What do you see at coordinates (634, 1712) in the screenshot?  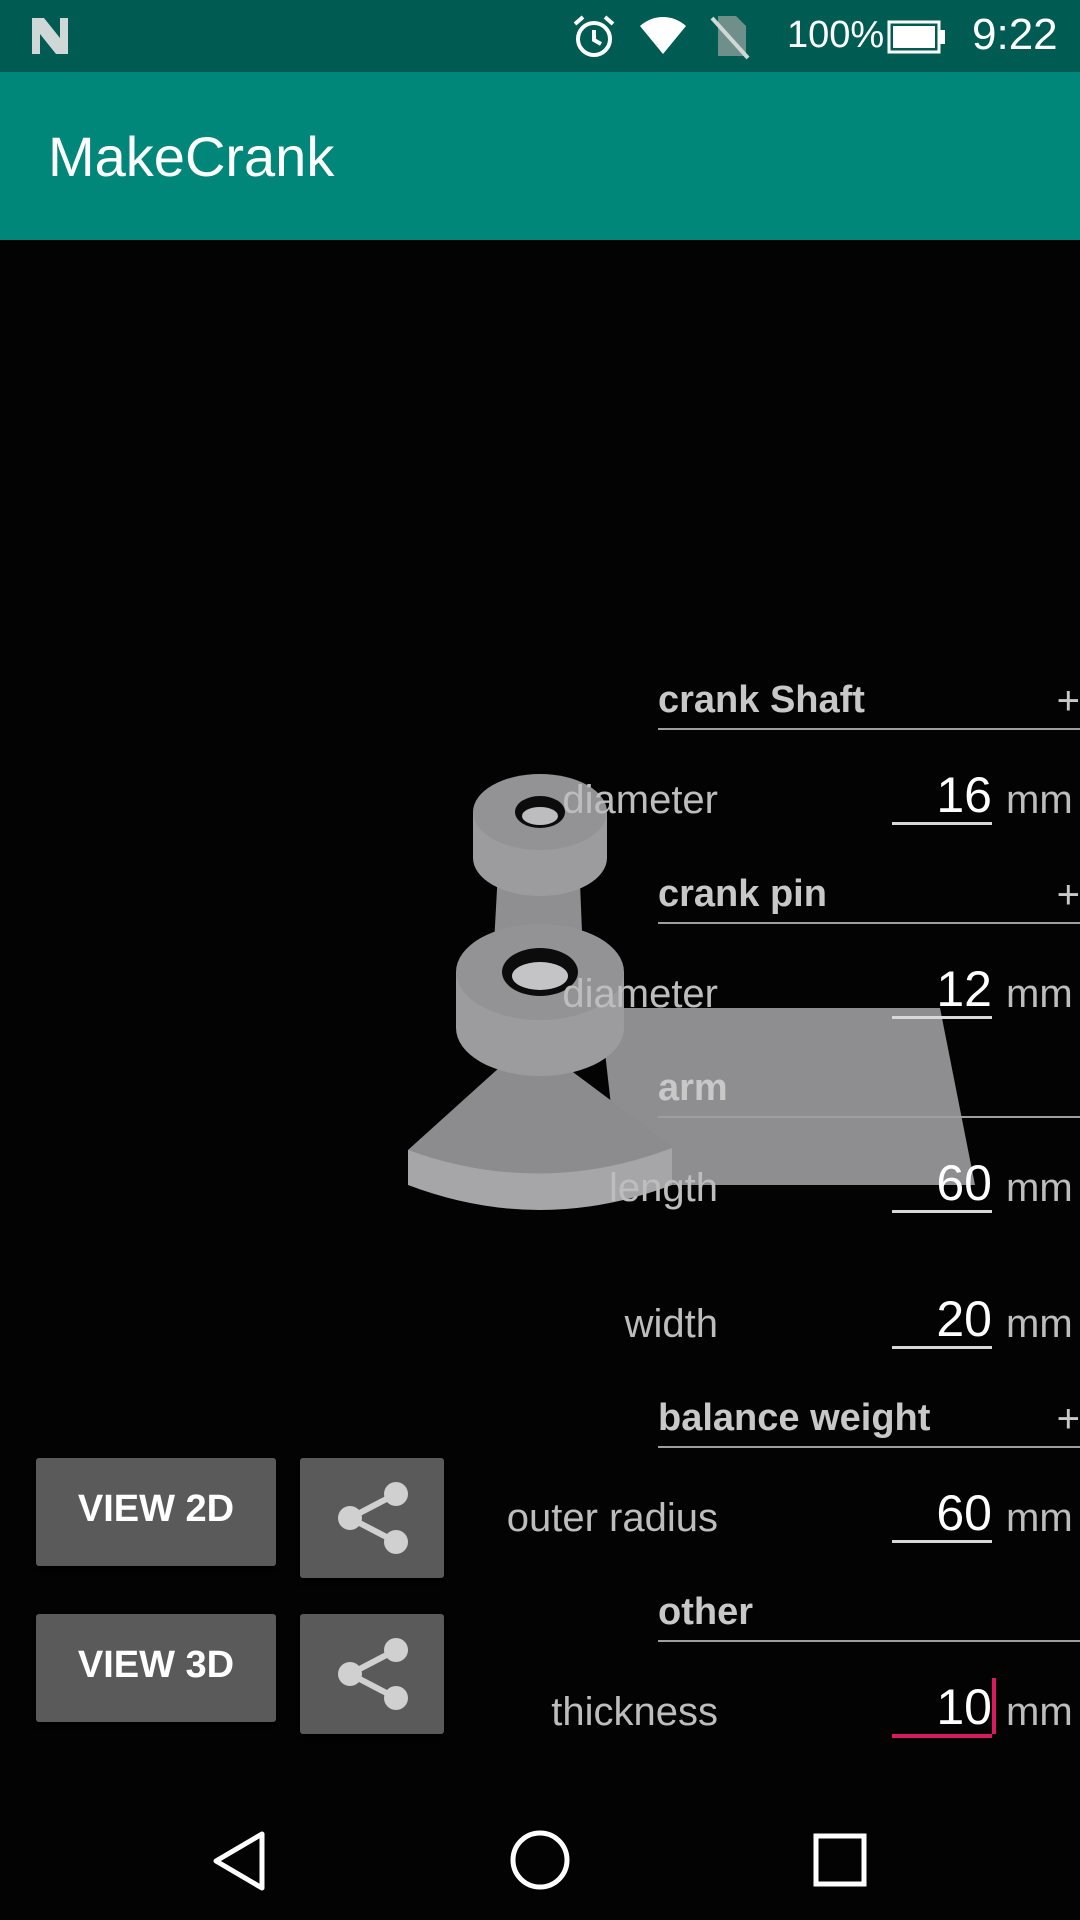 I see `field-label: thickness` at bounding box center [634, 1712].